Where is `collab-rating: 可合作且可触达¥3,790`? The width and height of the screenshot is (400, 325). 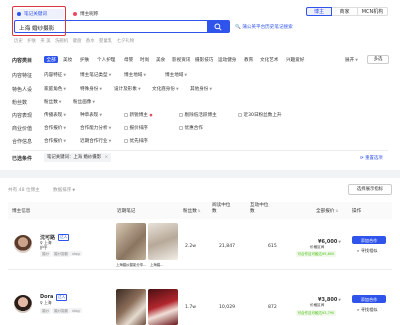 collab-rating: 可合作且可触达¥3,790 is located at coordinates (316, 313).